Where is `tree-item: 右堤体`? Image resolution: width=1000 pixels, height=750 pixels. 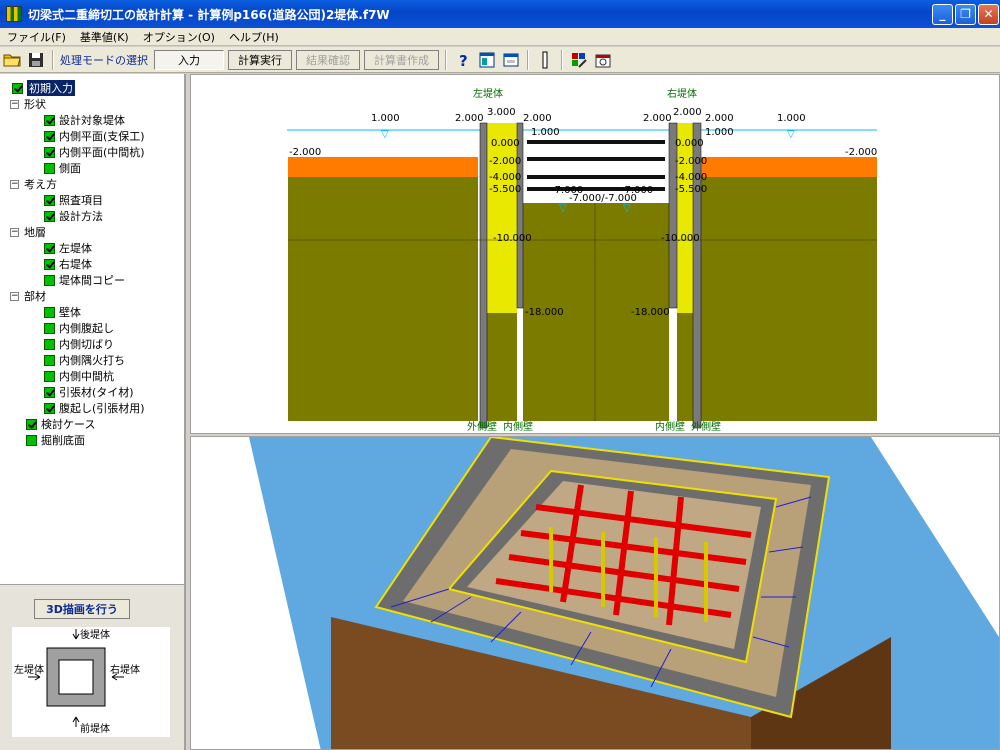 tree-item: 右堤体 is located at coordinates (68, 264).